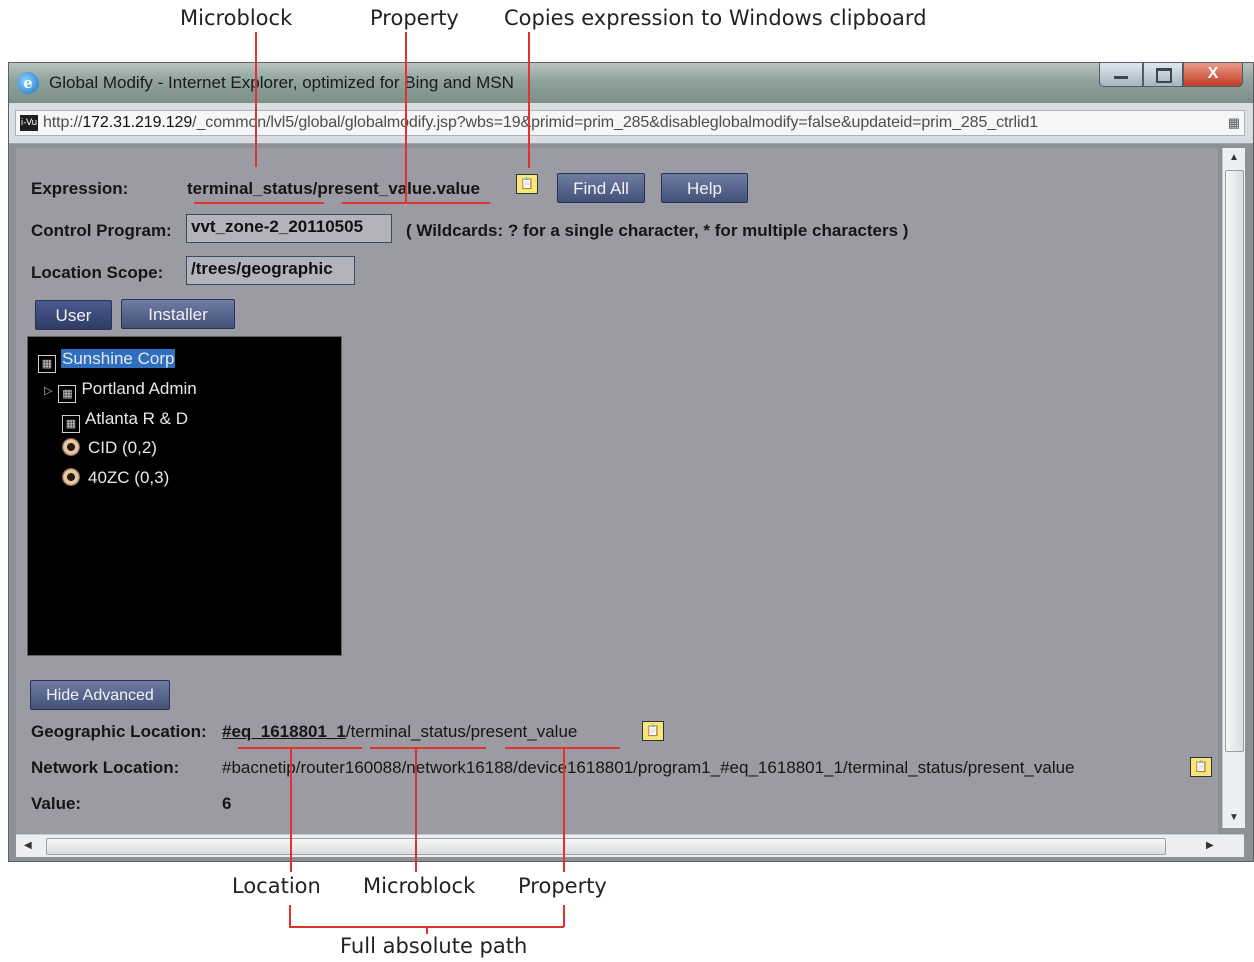  I want to click on horizontal-scroll-thumb, so click(606, 846).